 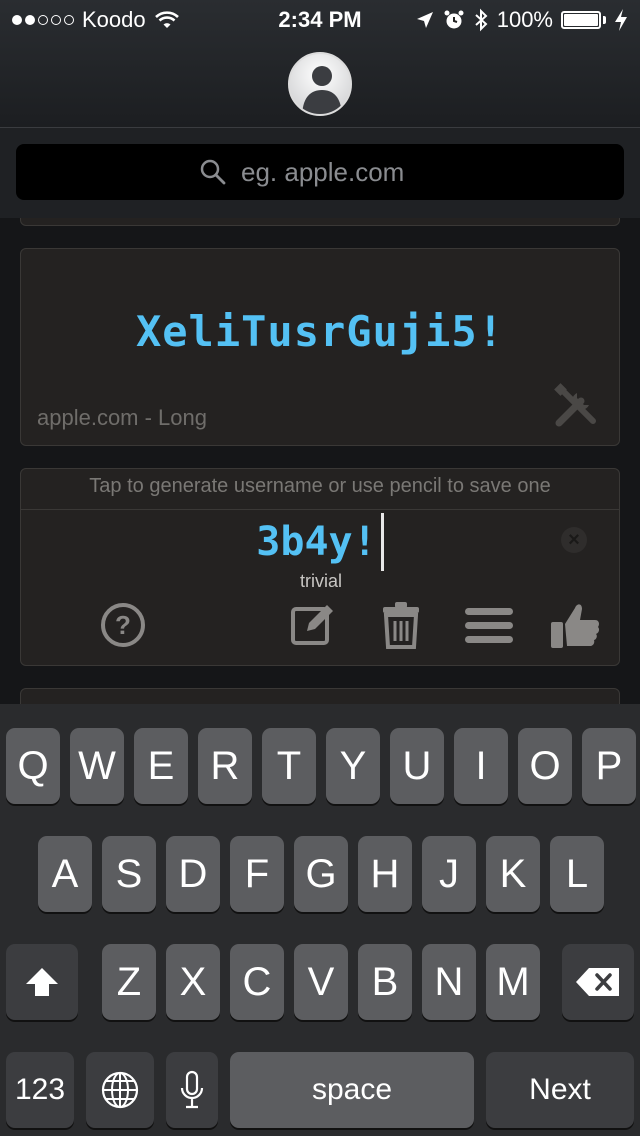 What do you see at coordinates (574, 540) in the screenshot?
I see `clear-icon: ×` at bounding box center [574, 540].